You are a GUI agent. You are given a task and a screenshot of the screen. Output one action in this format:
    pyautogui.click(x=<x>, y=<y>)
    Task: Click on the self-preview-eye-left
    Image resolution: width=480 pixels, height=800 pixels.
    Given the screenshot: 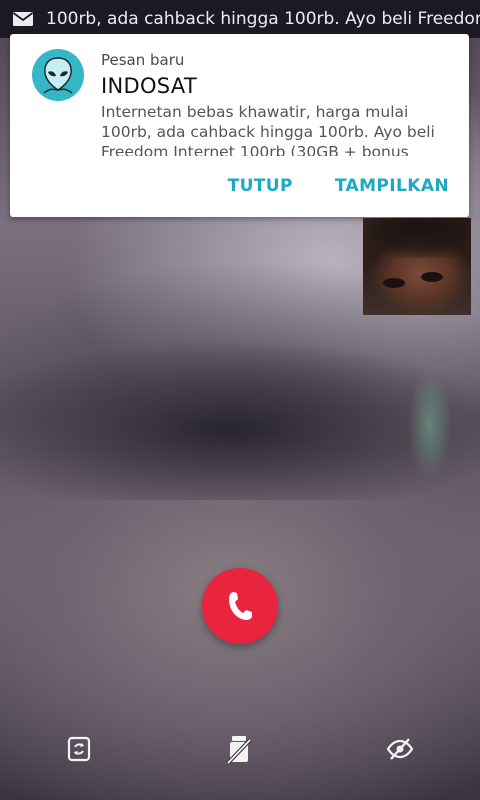 What is the action you would take?
    pyautogui.click(x=394, y=283)
    